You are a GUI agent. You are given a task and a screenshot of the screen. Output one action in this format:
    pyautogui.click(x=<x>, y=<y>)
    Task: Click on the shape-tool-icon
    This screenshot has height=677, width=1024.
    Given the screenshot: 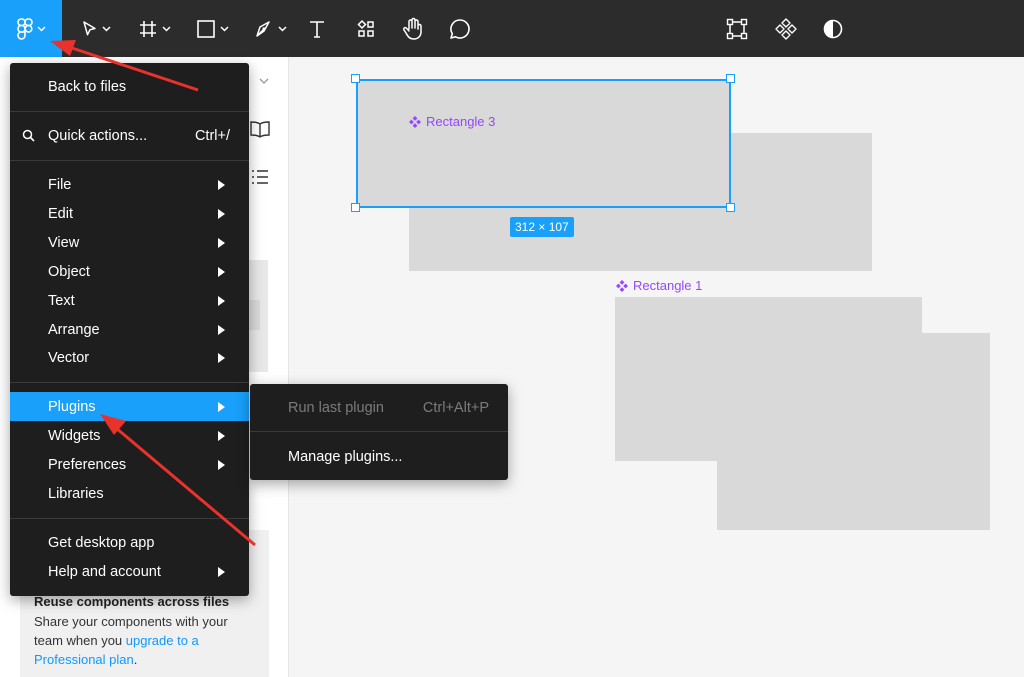 What is the action you would take?
    pyautogui.click(x=205, y=28)
    